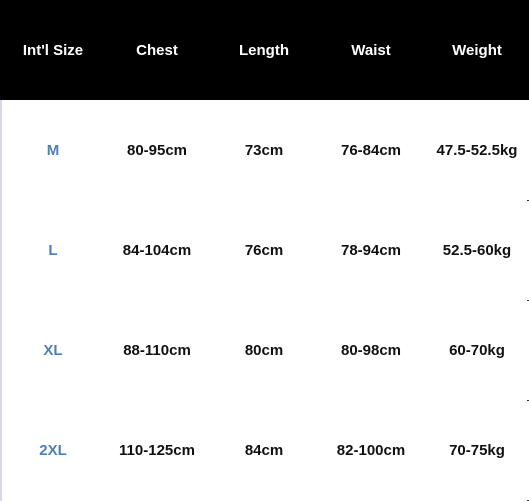 The height and width of the screenshot is (501, 529). Describe the element at coordinates (477, 250) in the screenshot. I see `cell-weight: 52.5-60kg` at that location.